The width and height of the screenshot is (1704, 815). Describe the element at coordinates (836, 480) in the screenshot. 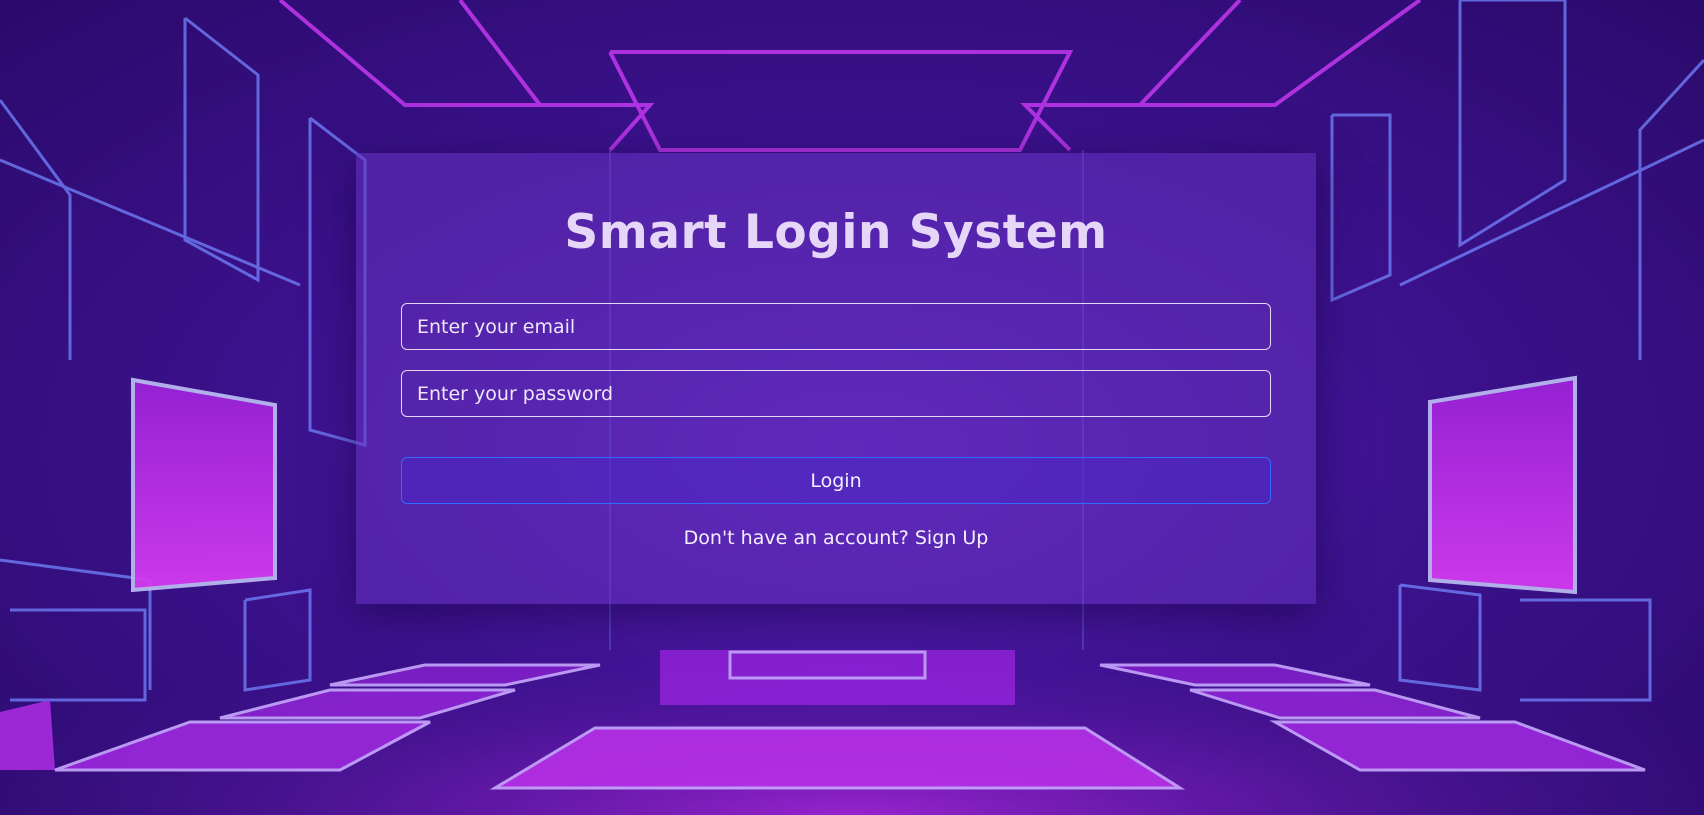

I see `login-button: Login` at that location.